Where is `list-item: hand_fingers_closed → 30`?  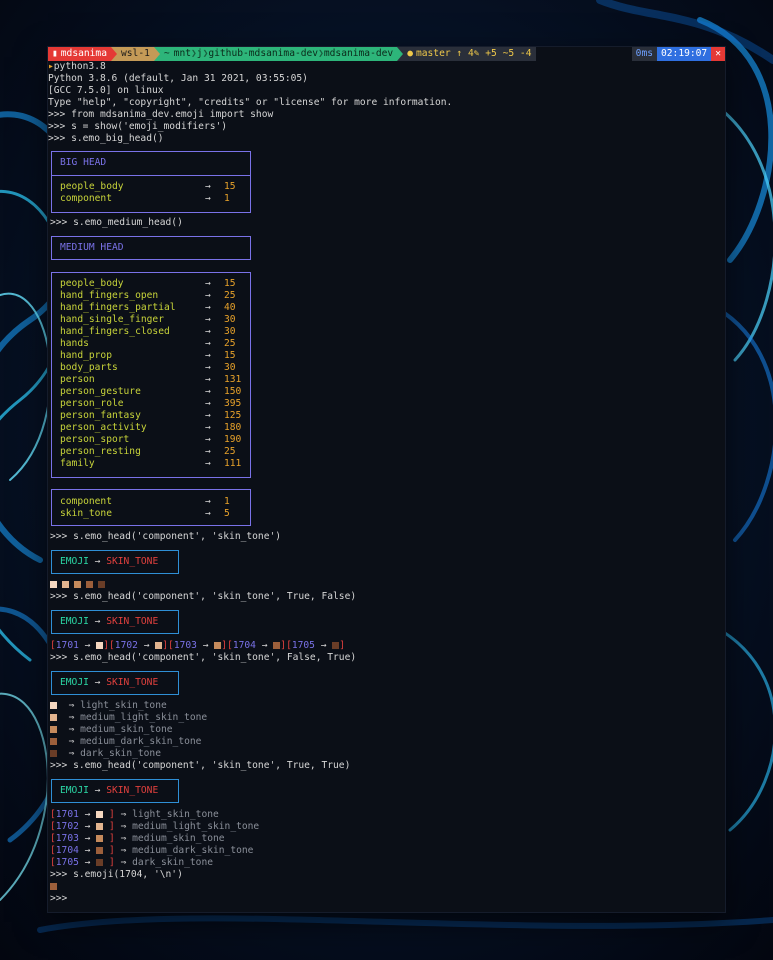
list-item: hand_fingers_closed → 30 is located at coordinates (148, 331).